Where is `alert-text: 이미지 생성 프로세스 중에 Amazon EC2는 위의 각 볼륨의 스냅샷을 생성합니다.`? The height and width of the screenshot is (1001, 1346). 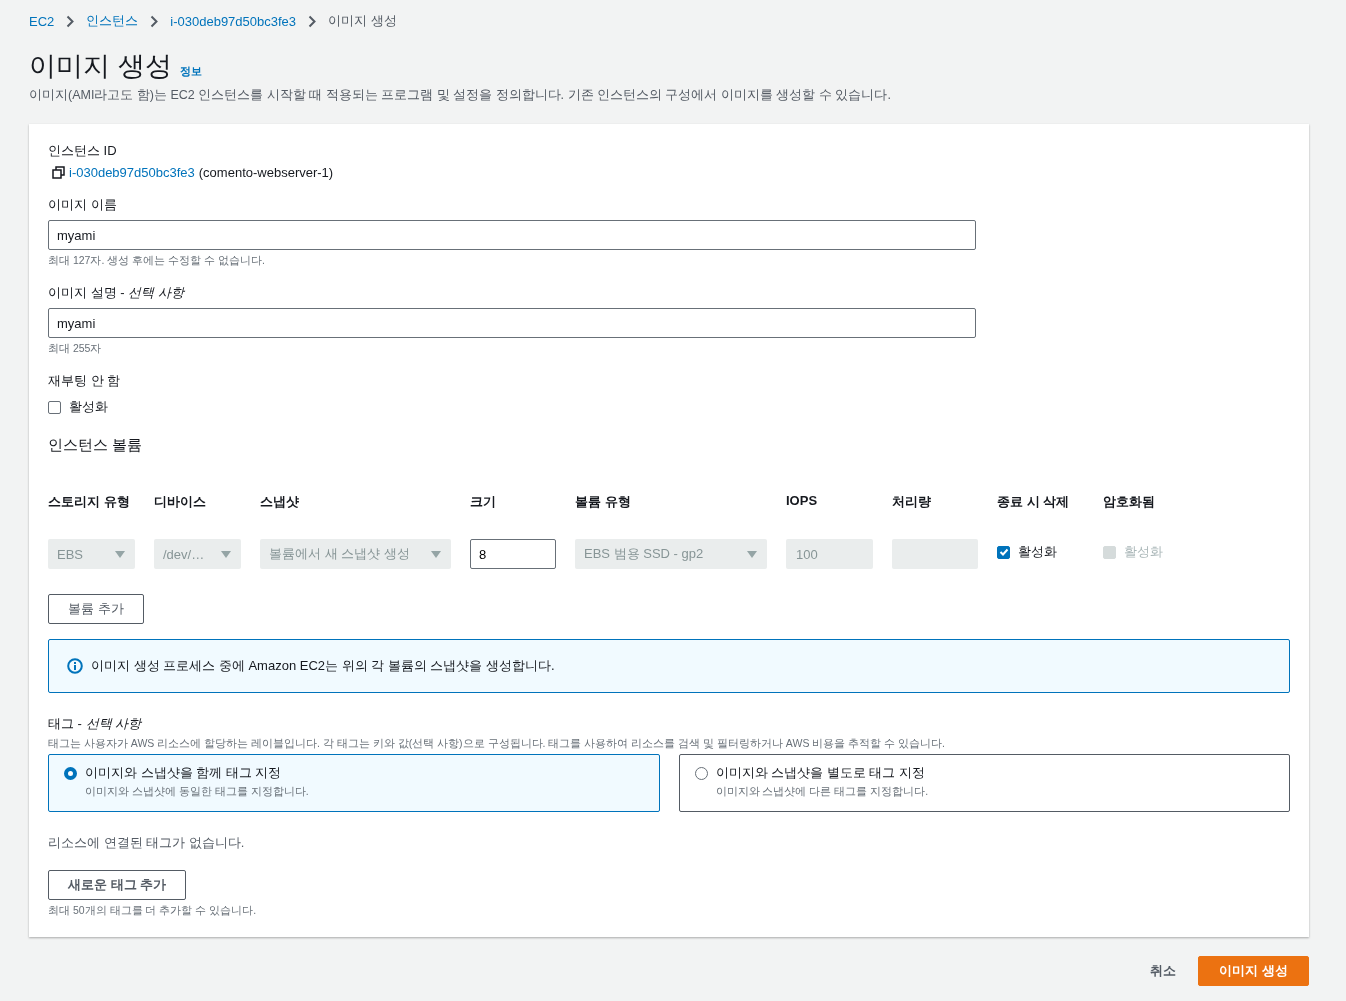 alert-text: 이미지 생성 프로세스 중에 Amazon EC2는 위의 각 볼륨의 스냅샷을 생성합니다. is located at coordinates (323, 666).